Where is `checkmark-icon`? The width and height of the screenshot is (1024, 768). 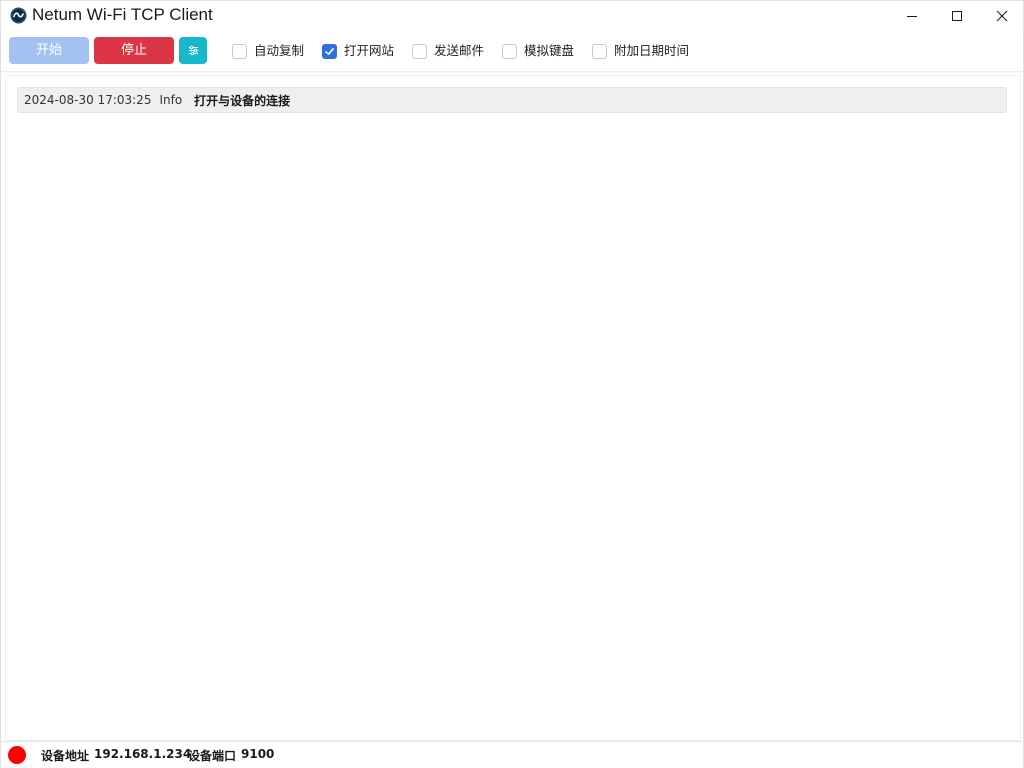 checkmark-icon is located at coordinates (329, 51).